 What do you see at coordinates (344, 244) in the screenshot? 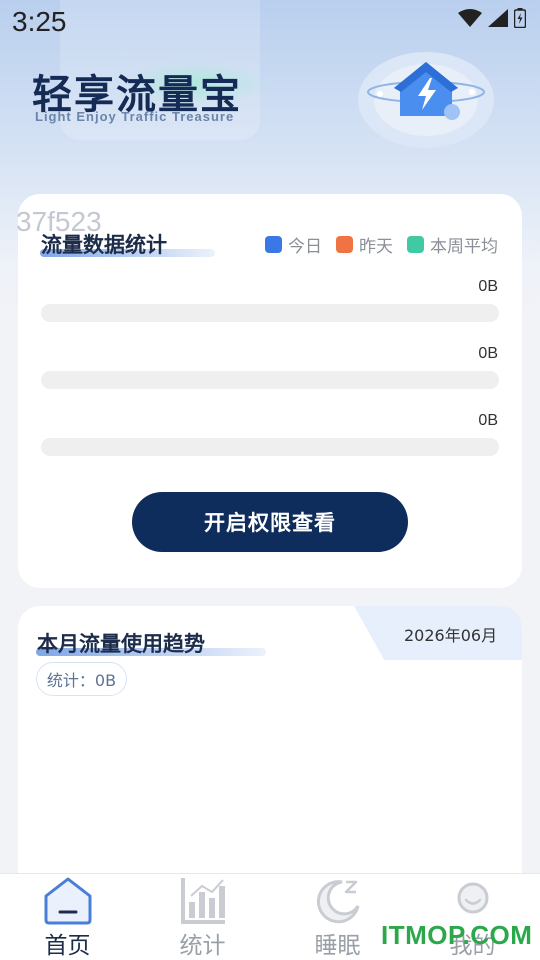
I see `legend-swatch-yesterday` at bounding box center [344, 244].